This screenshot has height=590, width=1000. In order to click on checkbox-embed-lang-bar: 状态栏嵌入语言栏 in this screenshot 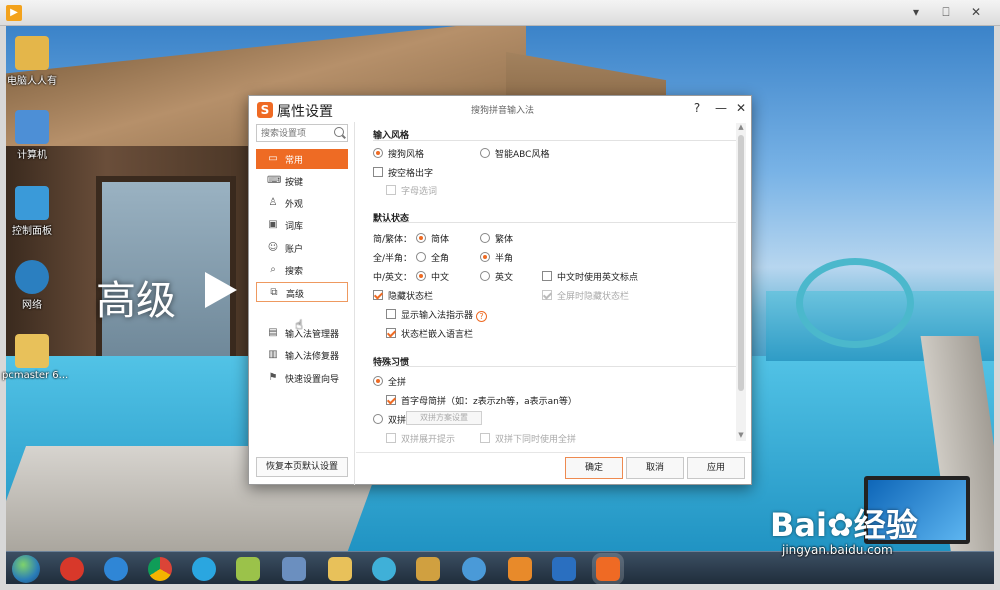, I will do `click(429, 333)`.